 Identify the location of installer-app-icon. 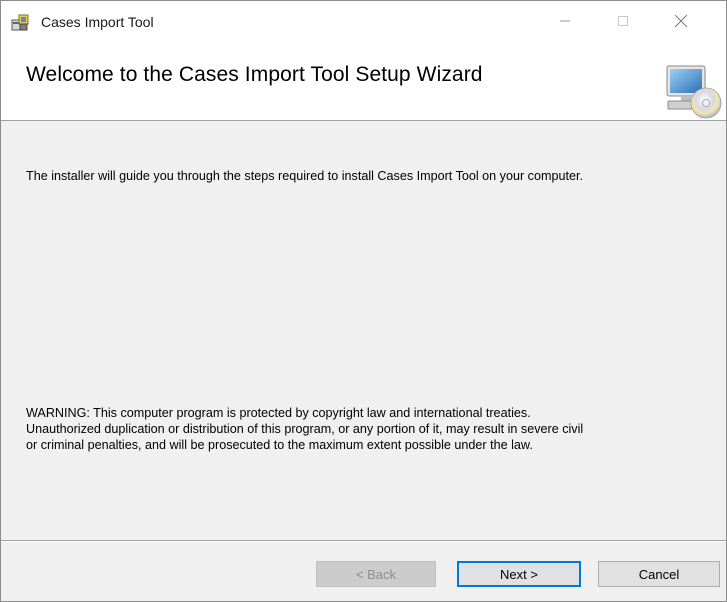
(20, 22).